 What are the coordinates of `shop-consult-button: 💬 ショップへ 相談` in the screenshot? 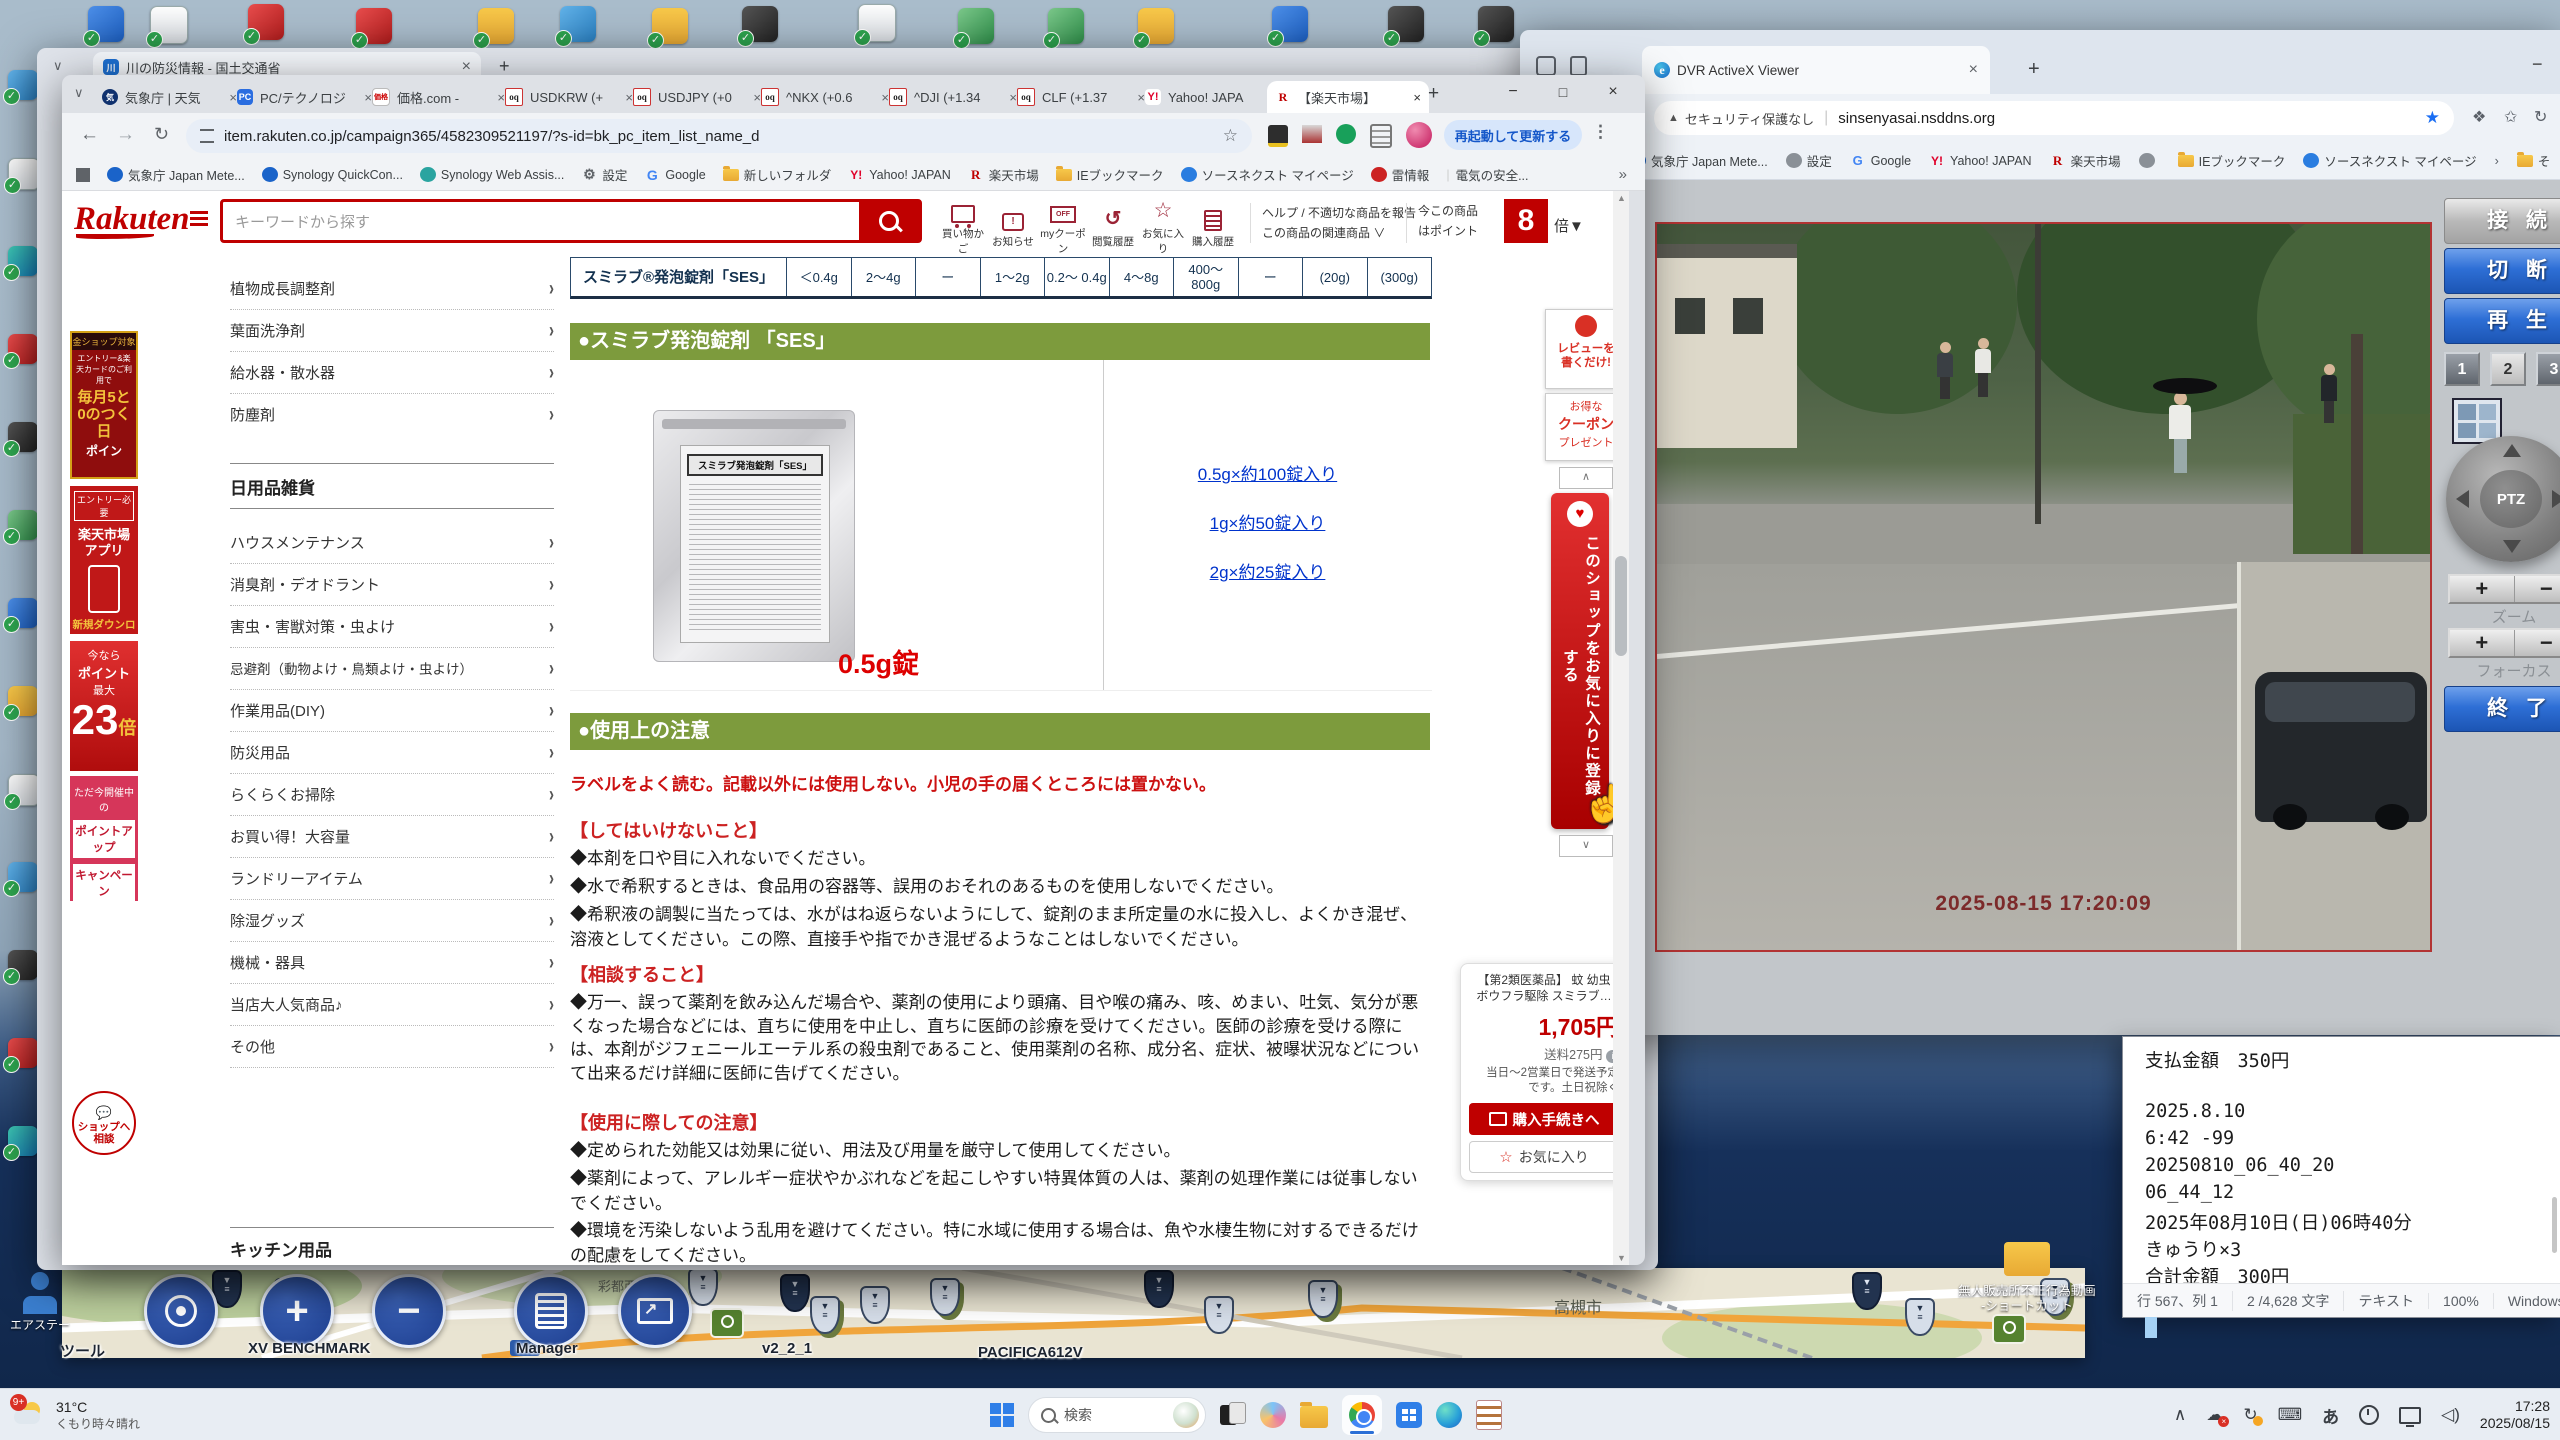 It's located at (104, 1123).